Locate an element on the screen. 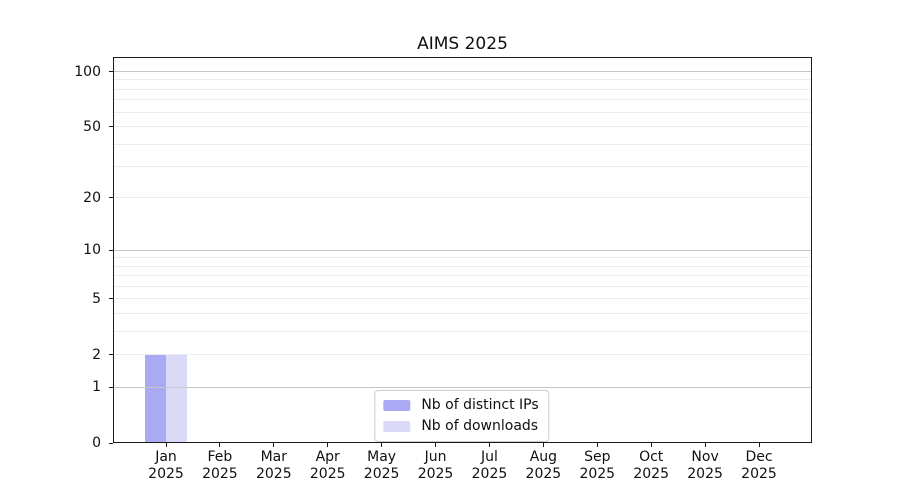 The image size is (900, 500). y-tick-label: 10 is located at coordinates (92, 250).